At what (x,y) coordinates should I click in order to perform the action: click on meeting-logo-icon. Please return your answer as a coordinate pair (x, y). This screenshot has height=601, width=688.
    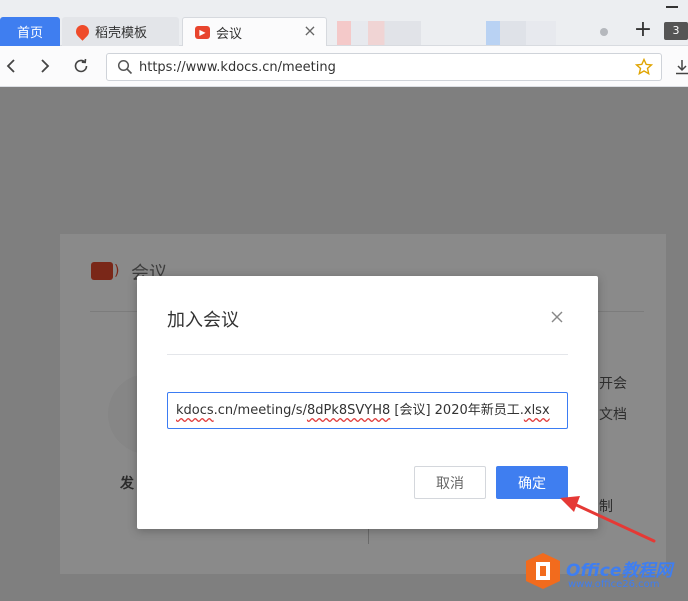
    Looking at the image, I should click on (102, 271).